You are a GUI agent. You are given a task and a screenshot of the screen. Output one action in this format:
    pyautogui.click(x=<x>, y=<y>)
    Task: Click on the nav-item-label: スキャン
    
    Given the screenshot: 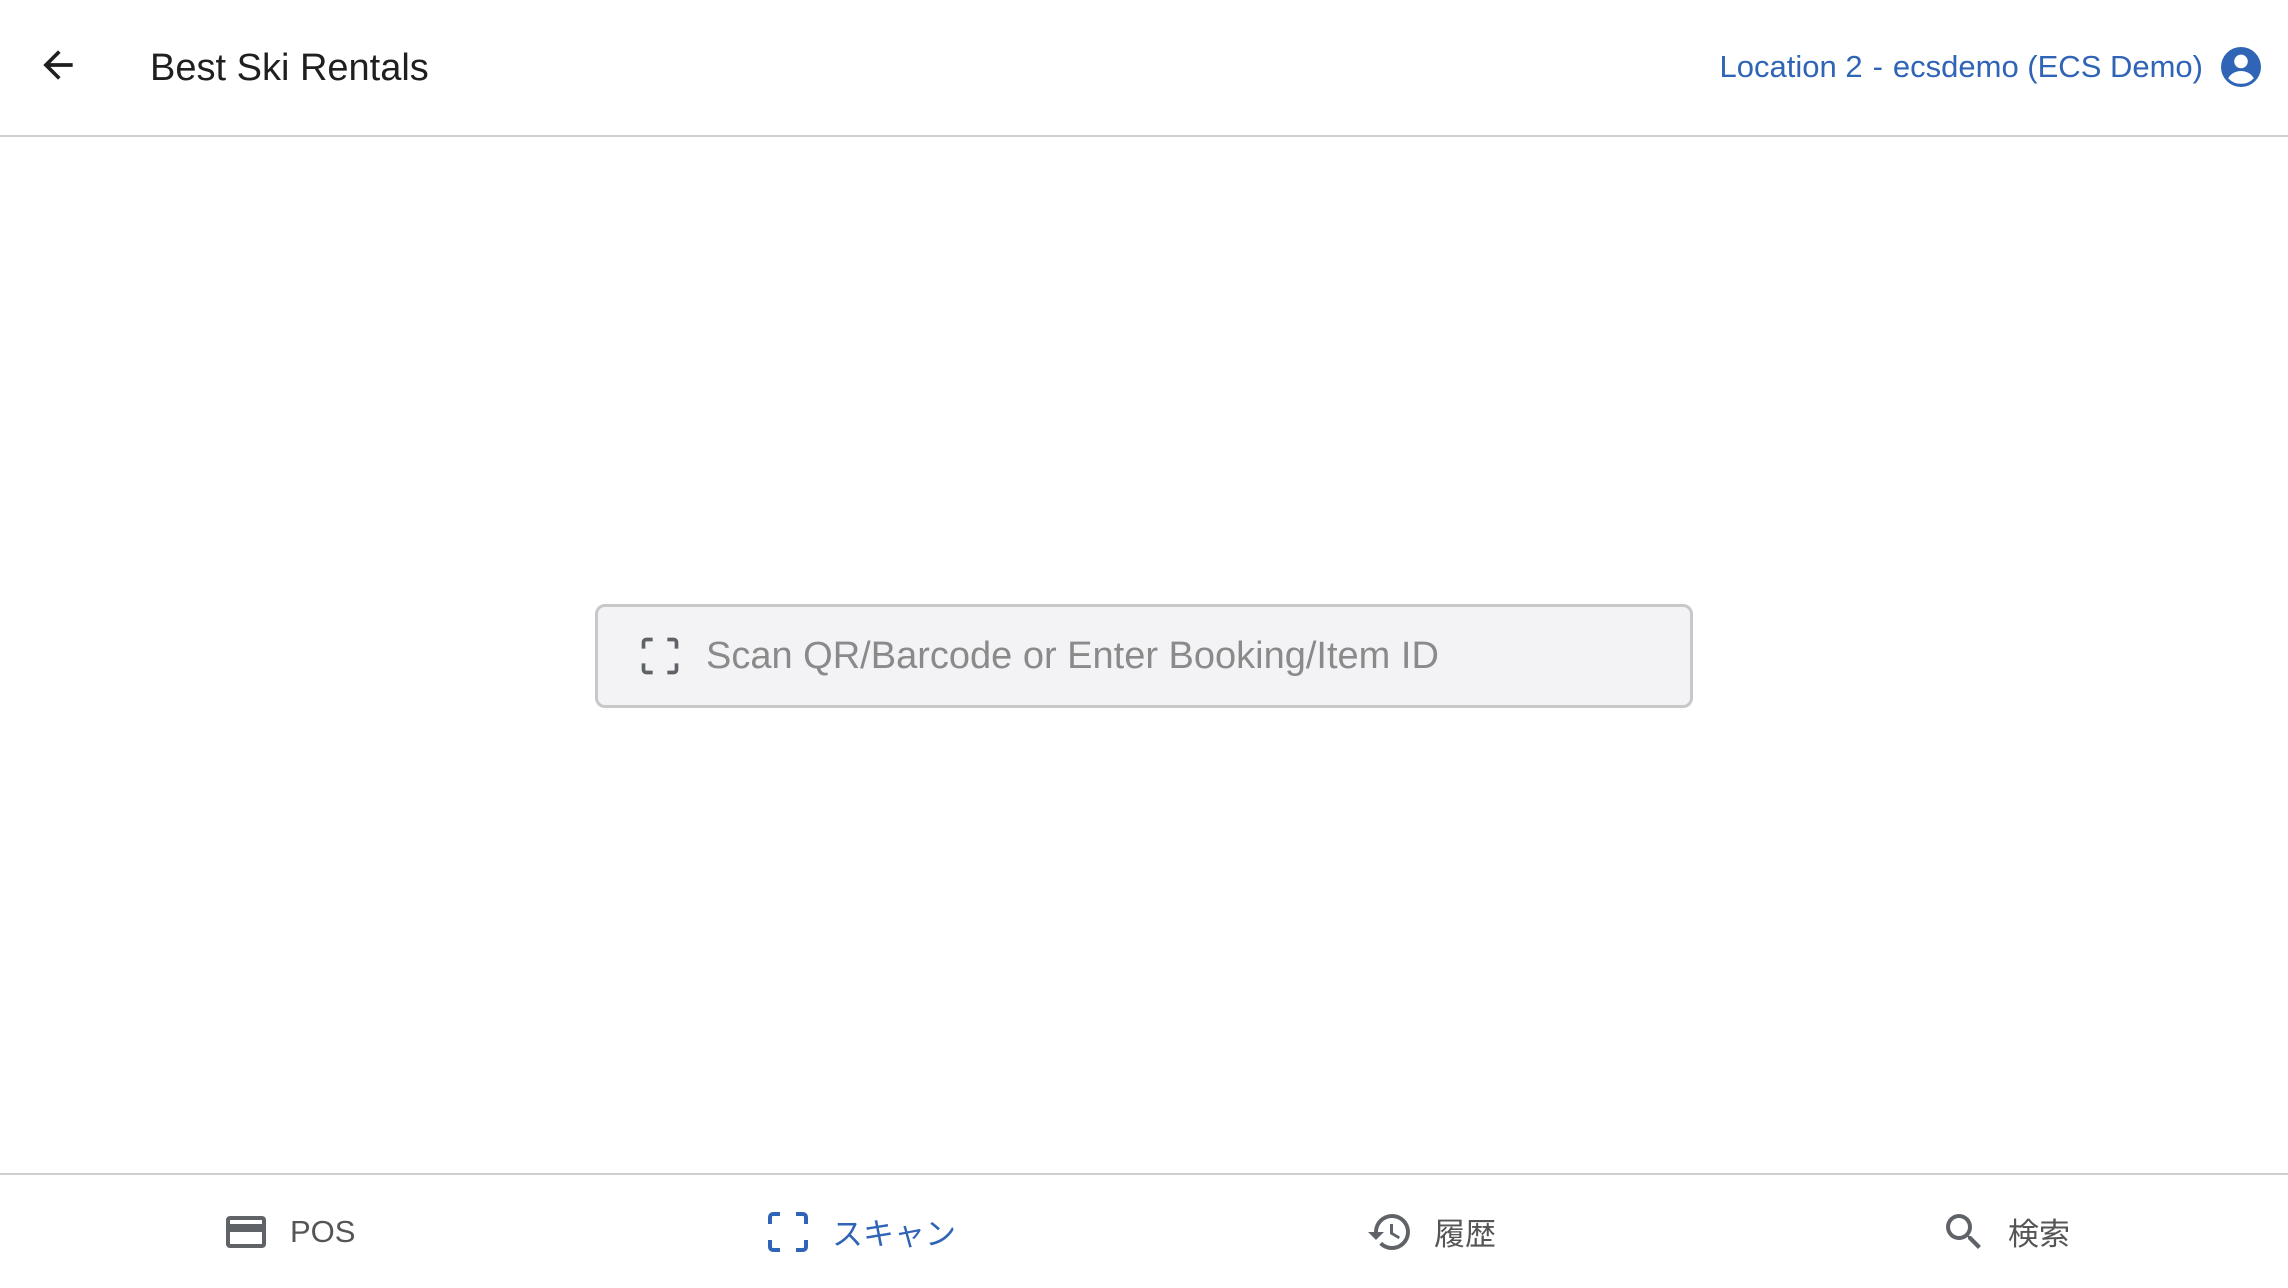 What is the action you would take?
    pyautogui.click(x=894, y=1234)
    